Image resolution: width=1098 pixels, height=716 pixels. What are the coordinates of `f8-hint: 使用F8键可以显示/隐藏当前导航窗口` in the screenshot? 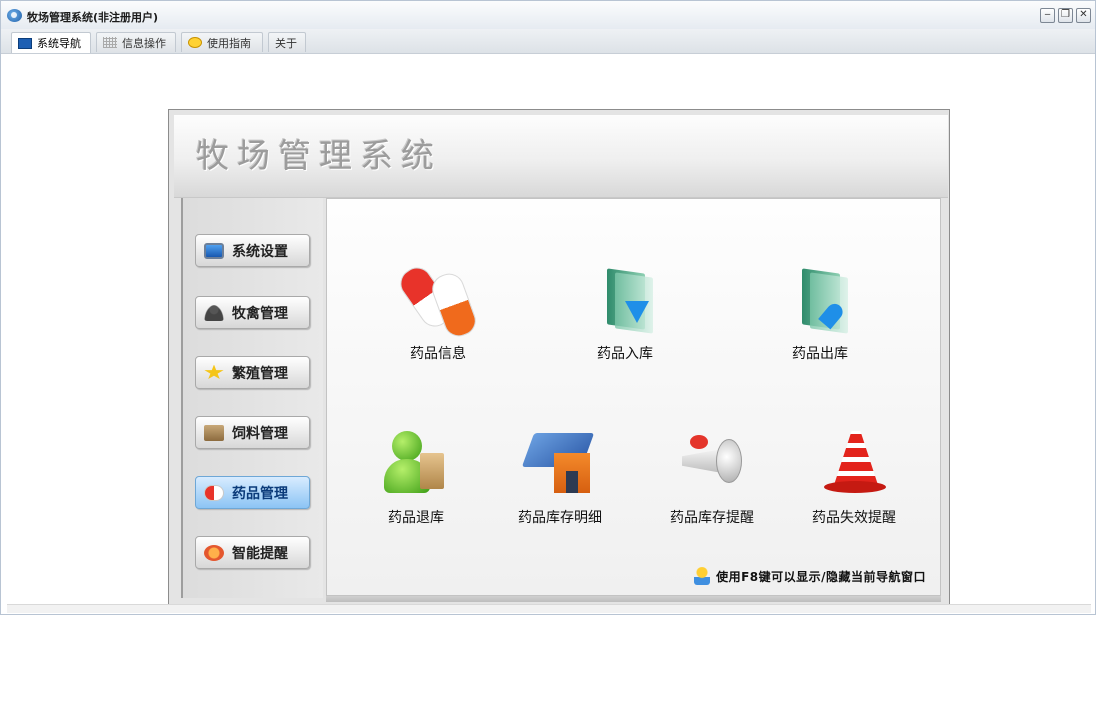 It's located at (810, 576).